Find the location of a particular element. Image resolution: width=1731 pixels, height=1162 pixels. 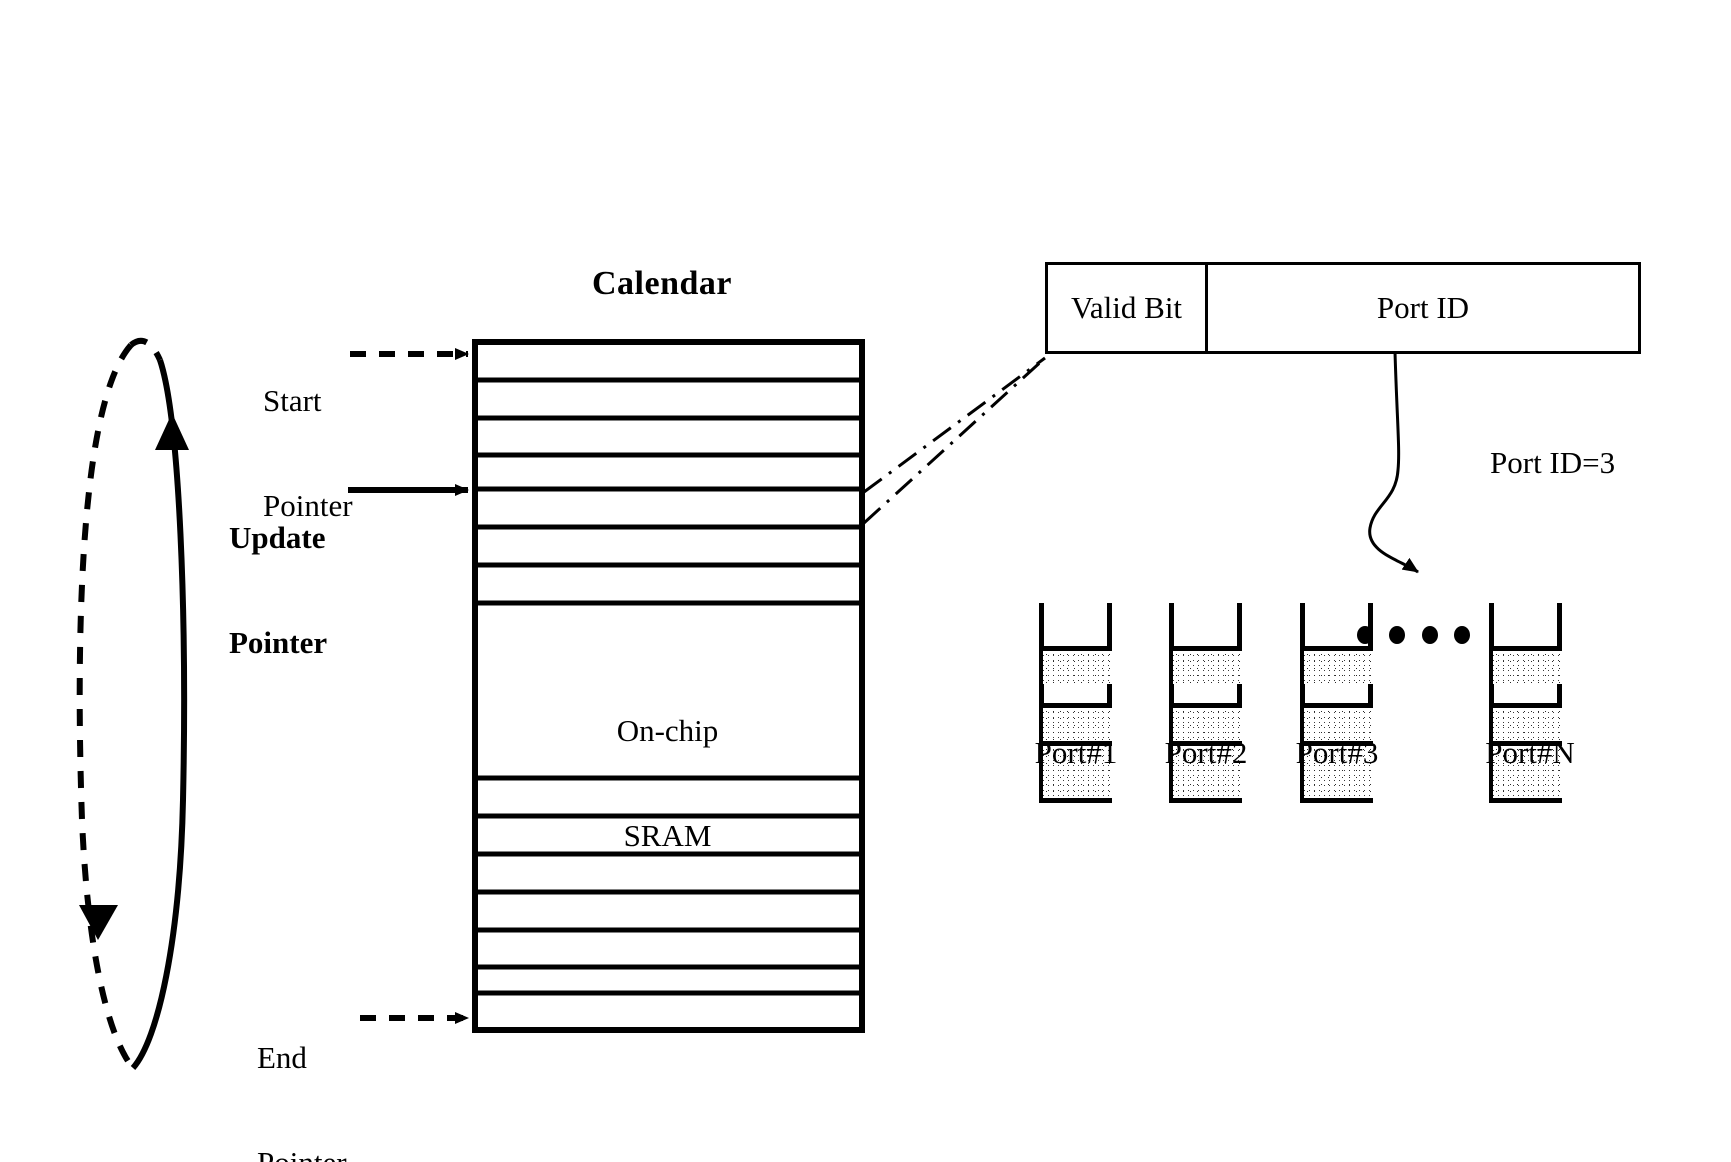

page-title: Calendar is located at coordinates (662, 283).